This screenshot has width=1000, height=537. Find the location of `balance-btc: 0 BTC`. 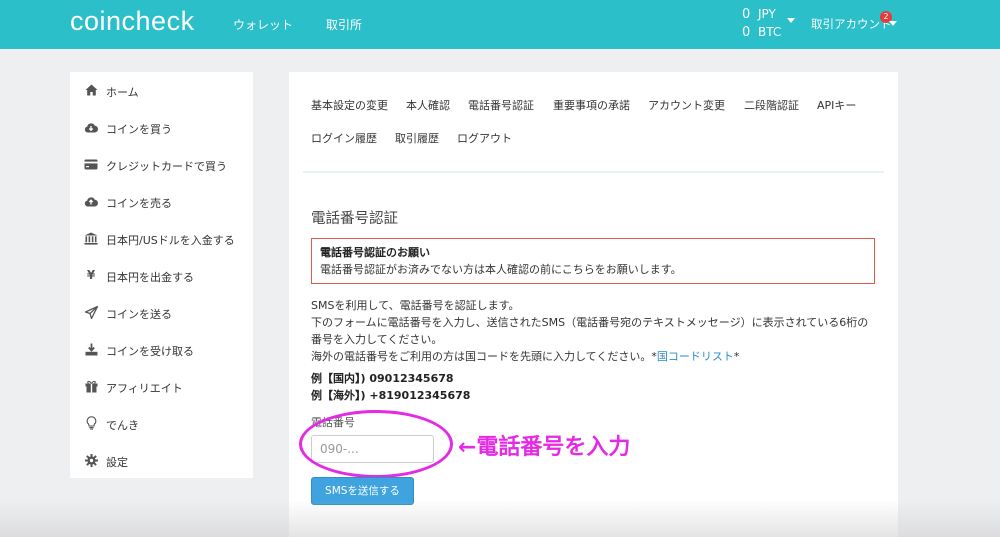

balance-btc: 0 BTC is located at coordinates (761, 32).